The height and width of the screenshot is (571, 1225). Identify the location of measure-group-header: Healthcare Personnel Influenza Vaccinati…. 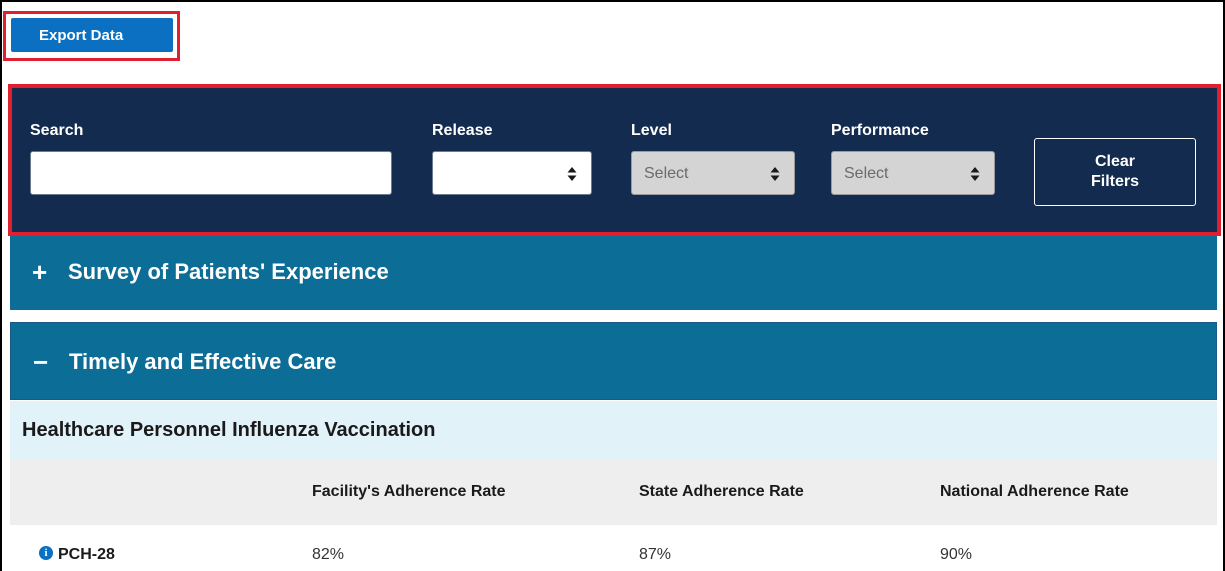
(613, 430).